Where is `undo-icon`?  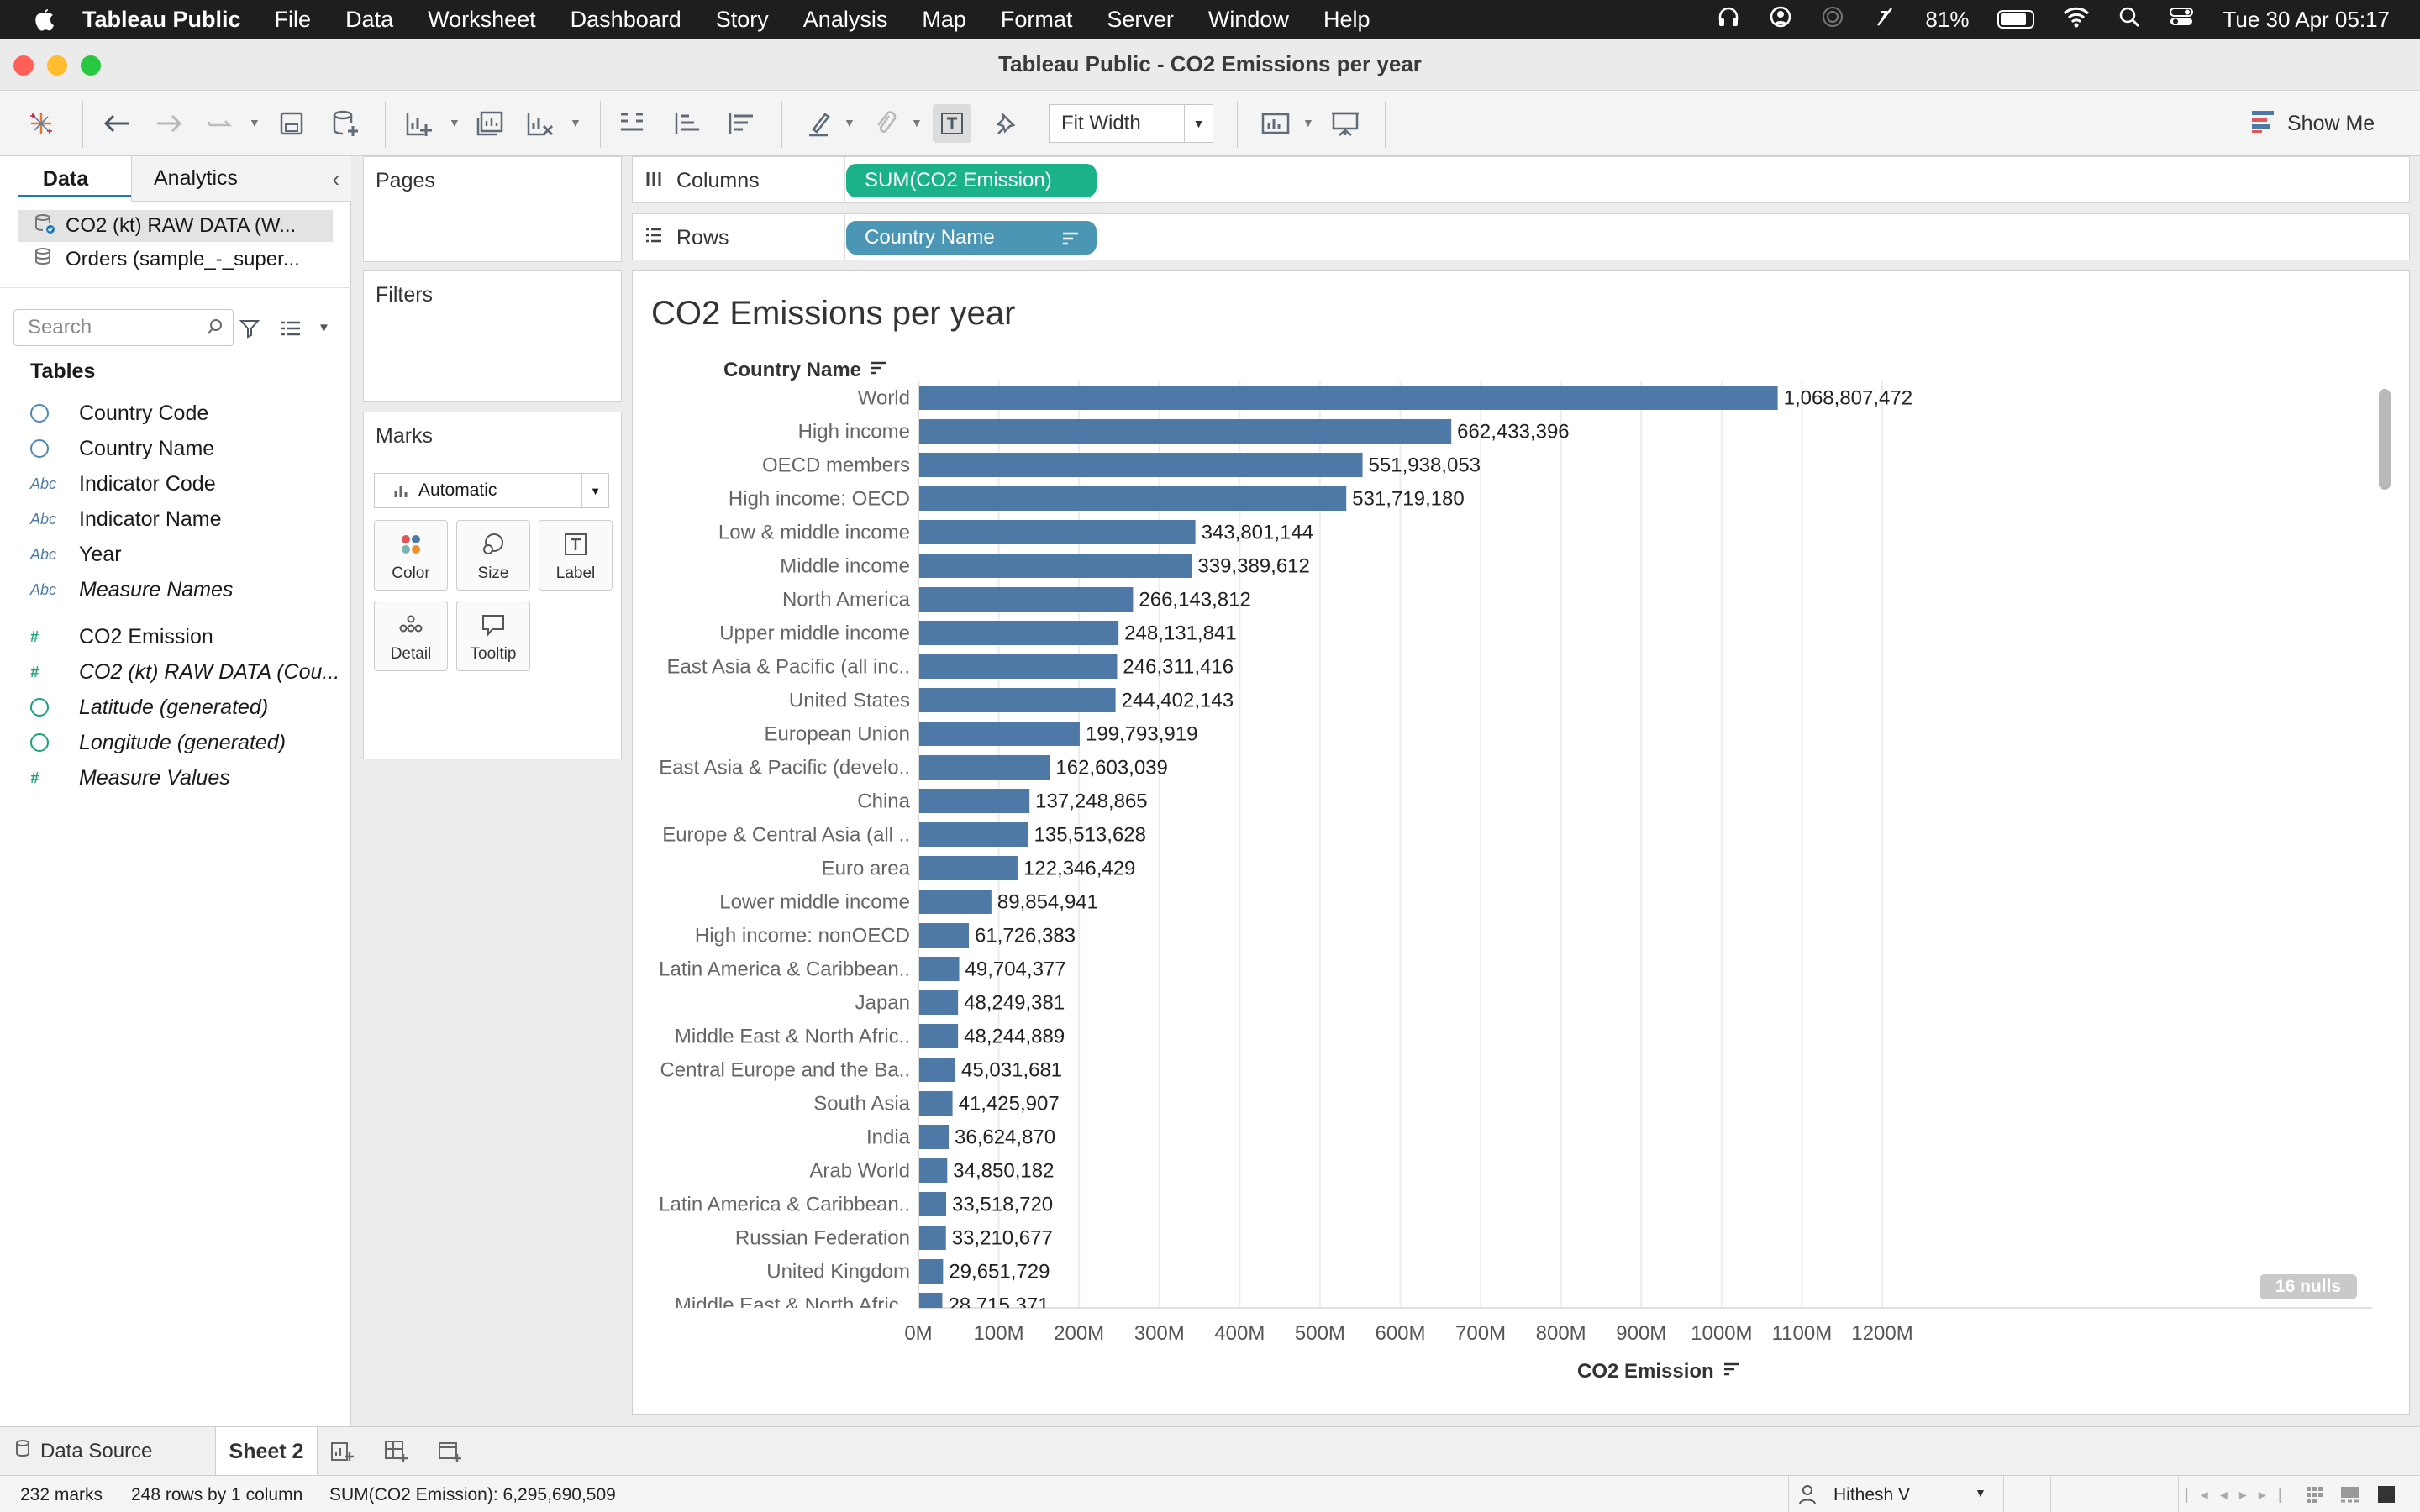 undo-icon is located at coordinates (116, 123).